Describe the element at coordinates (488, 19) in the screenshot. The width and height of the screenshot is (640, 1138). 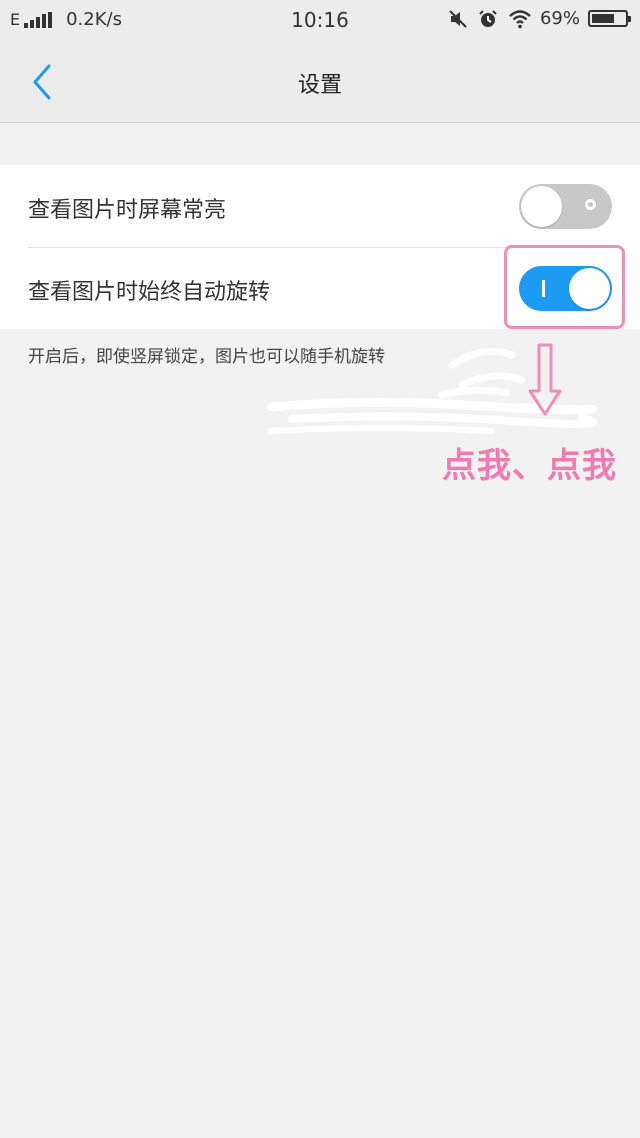
I see `alarm-icon` at that location.